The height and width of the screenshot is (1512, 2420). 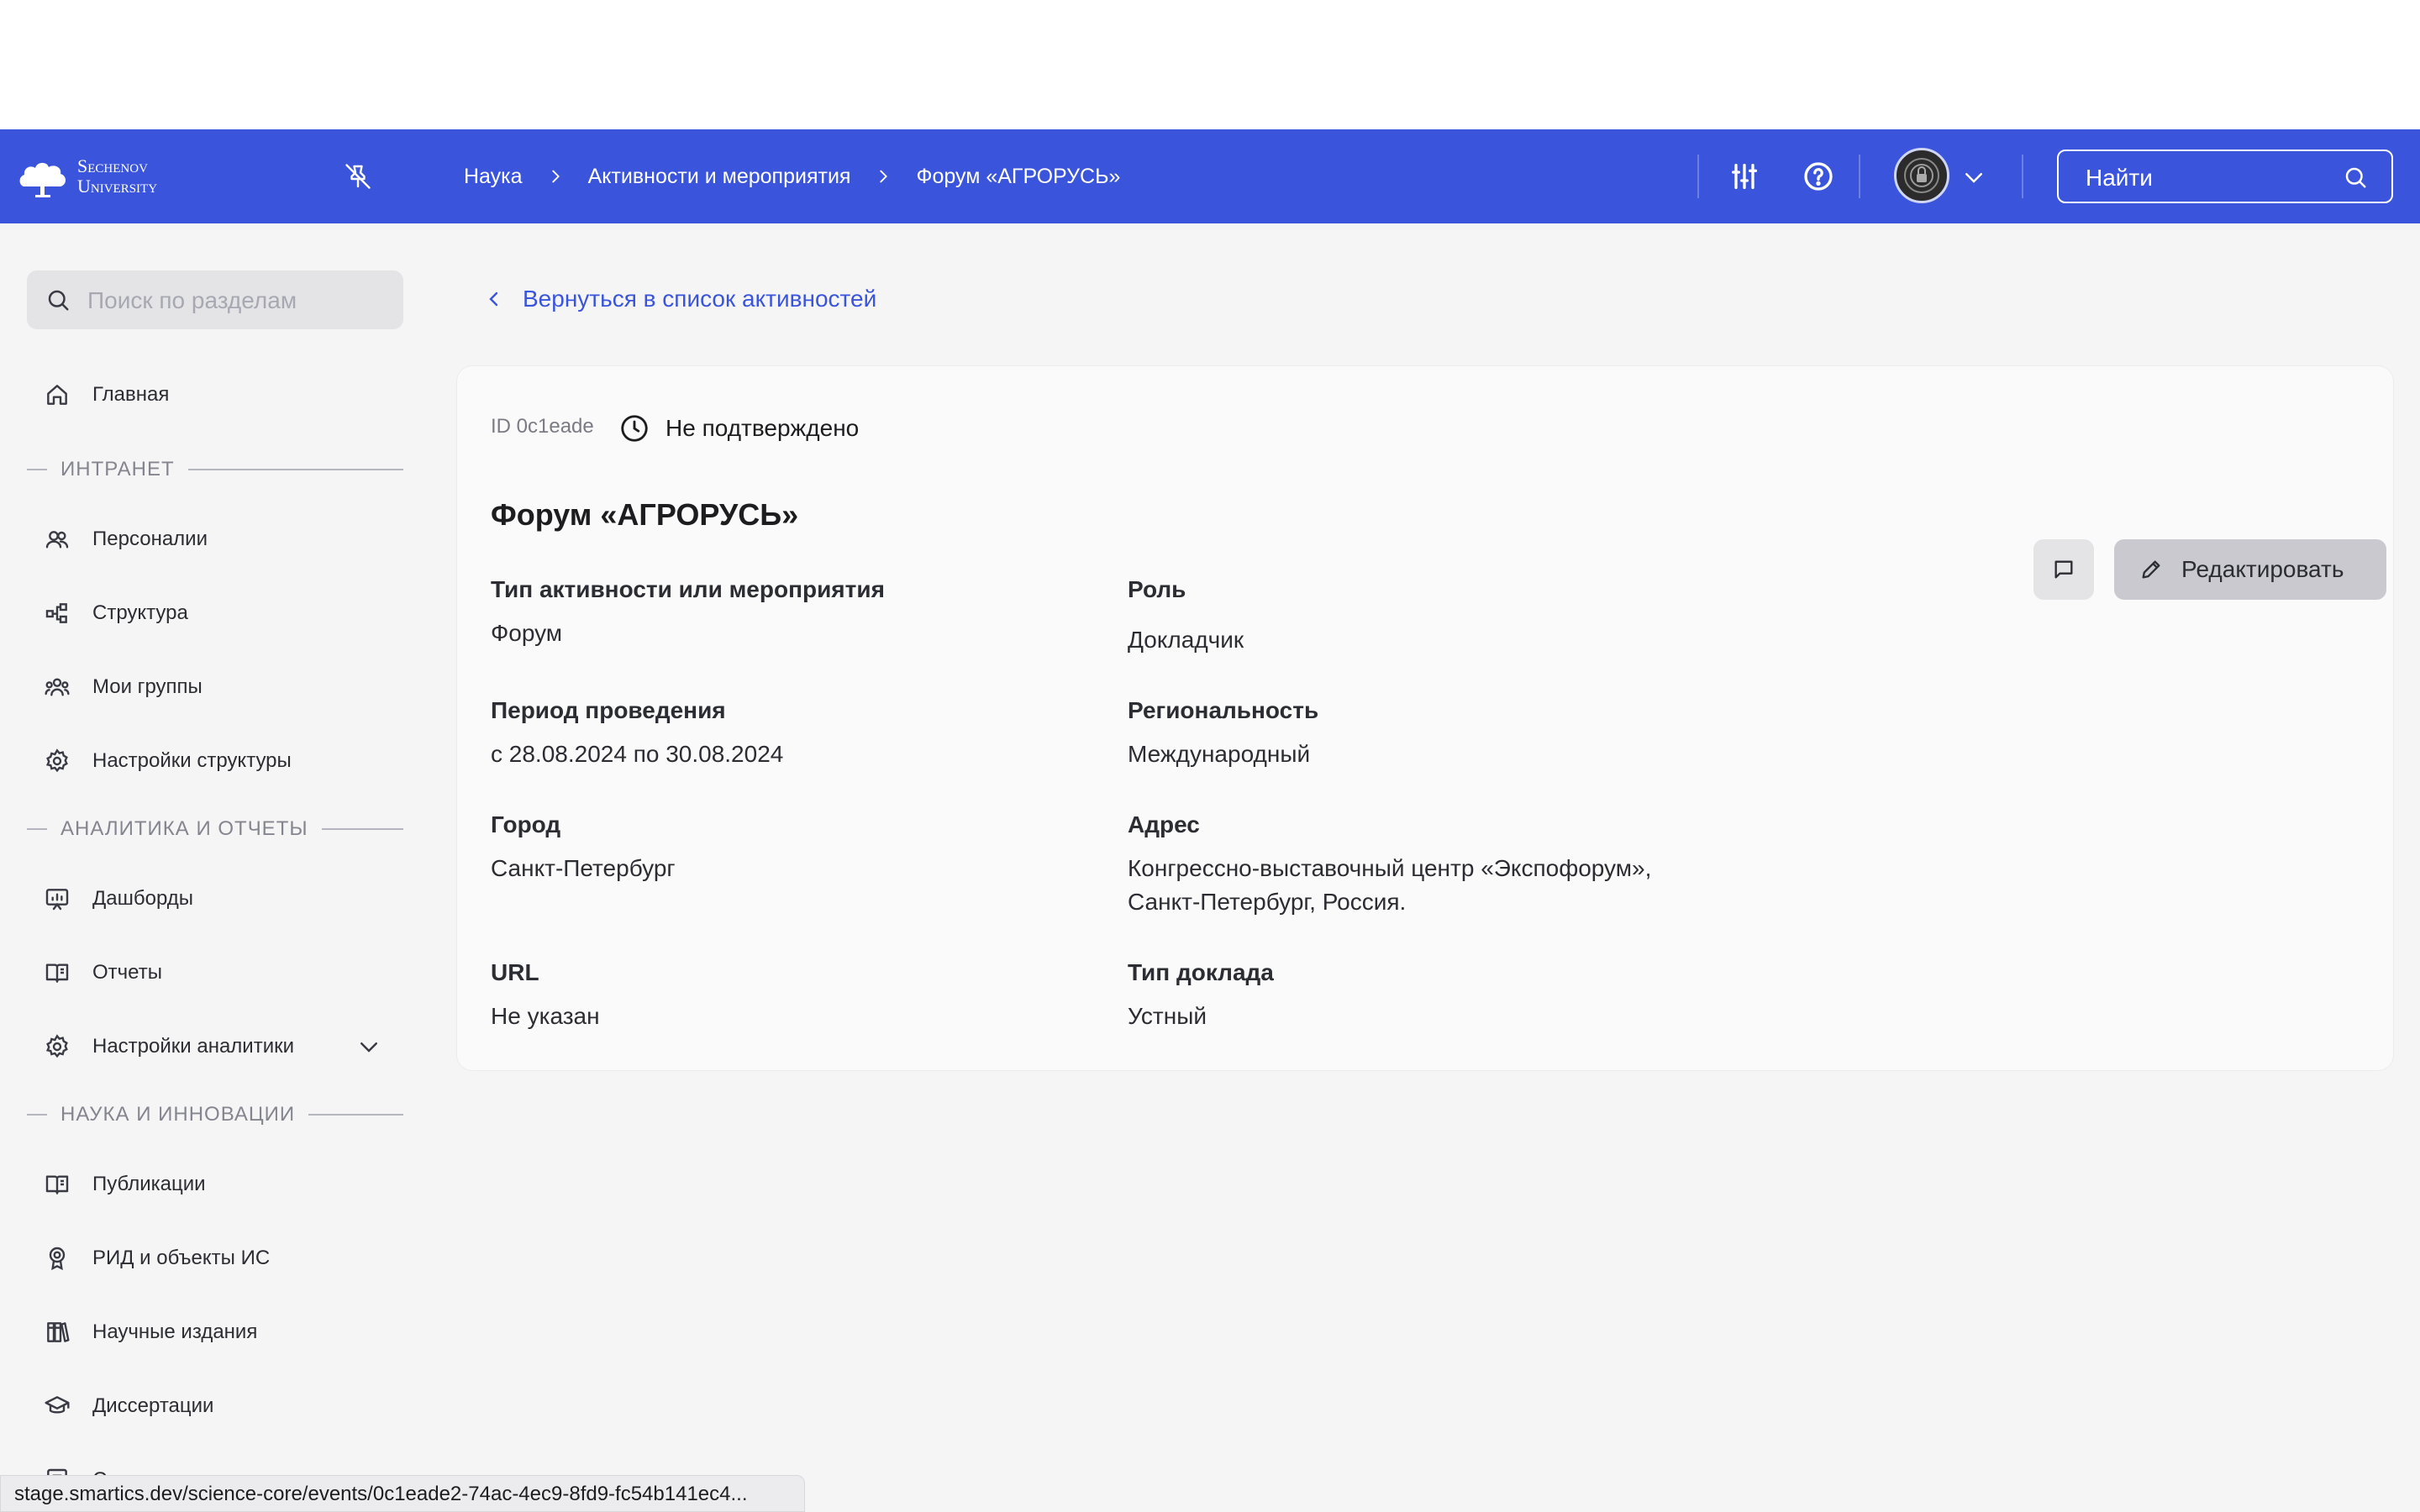 What do you see at coordinates (1186, 640) in the screenshot?
I see `field-value-role: Докладчик` at bounding box center [1186, 640].